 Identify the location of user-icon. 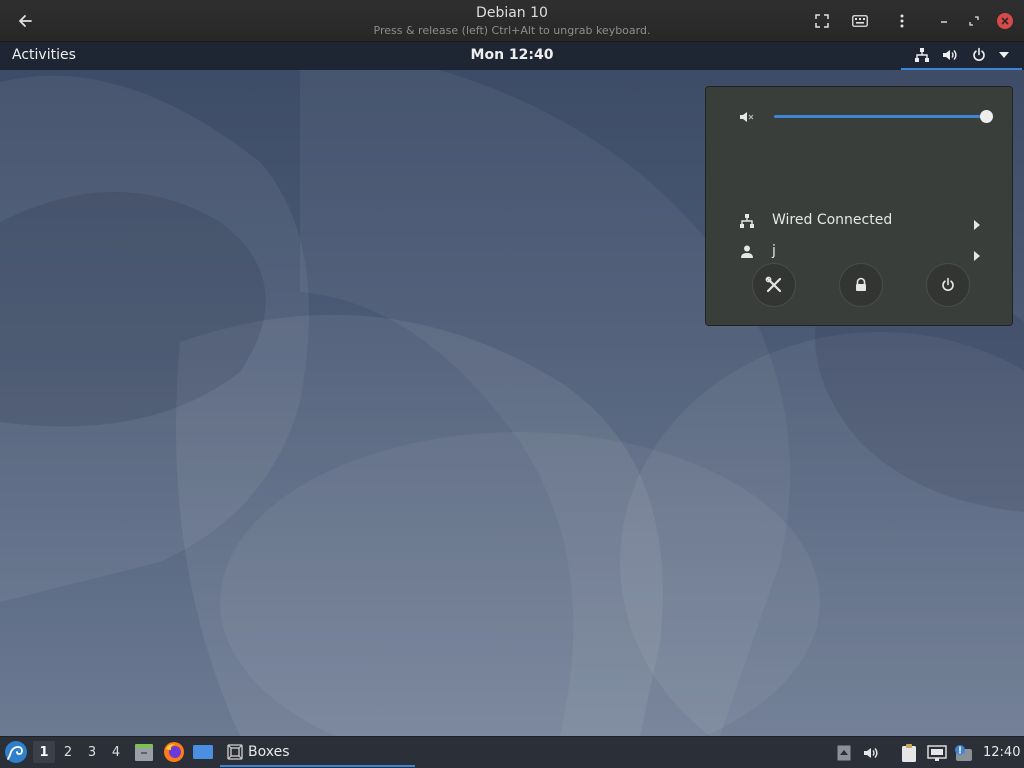
(747, 254).